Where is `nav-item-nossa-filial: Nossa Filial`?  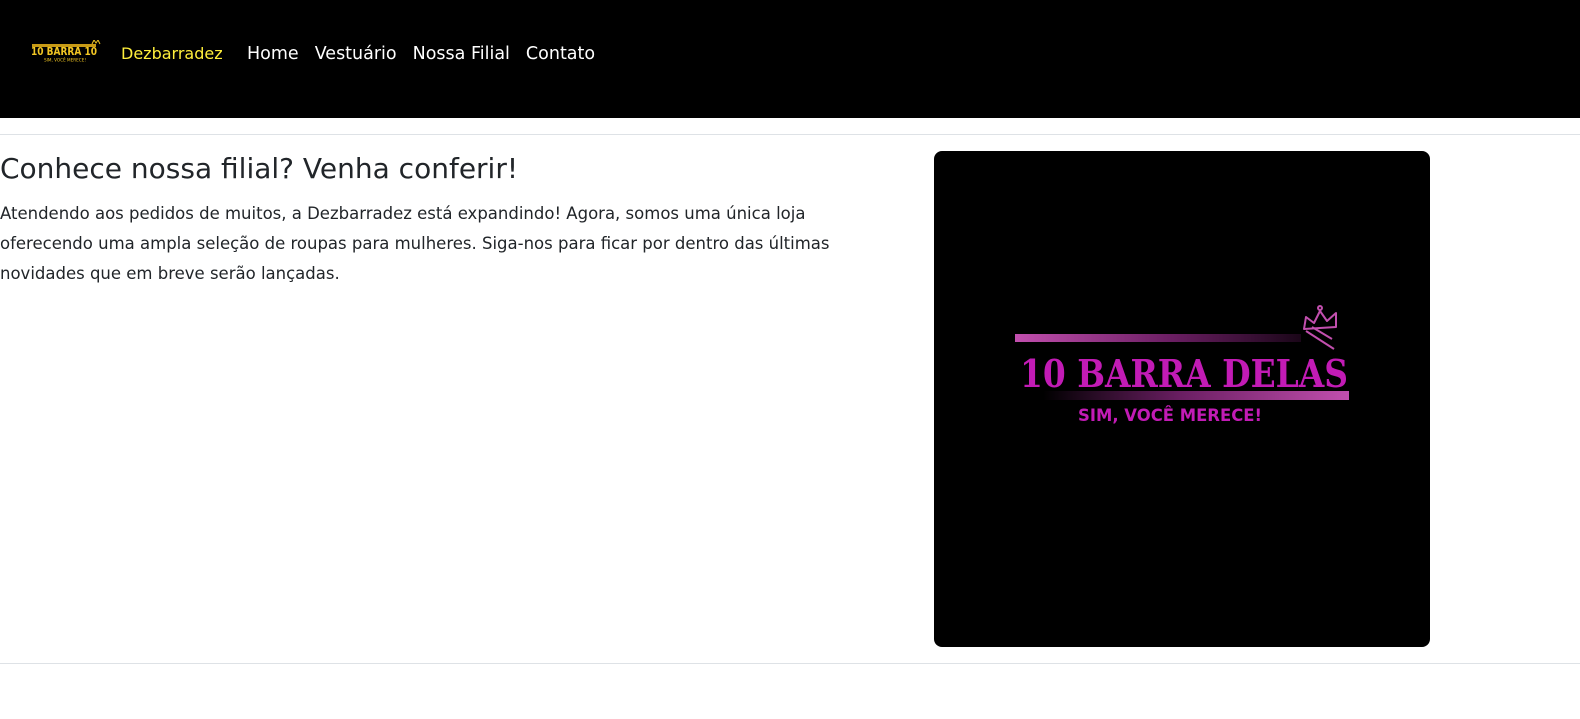 nav-item-nossa-filial: Nossa Filial is located at coordinates (461, 54).